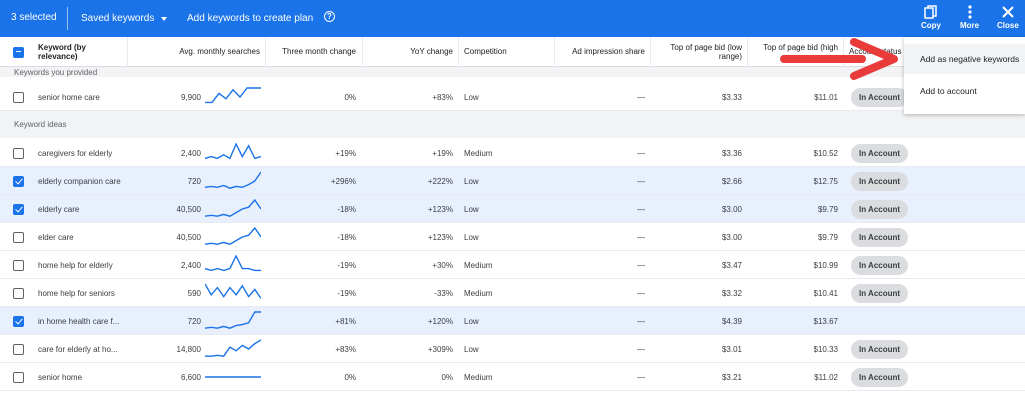 Image resolution: width=1025 pixels, height=401 pixels. What do you see at coordinates (731, 321) in the screenshot?
I see `bid-low-cell: $4.39` at bounding box center [731, 321].